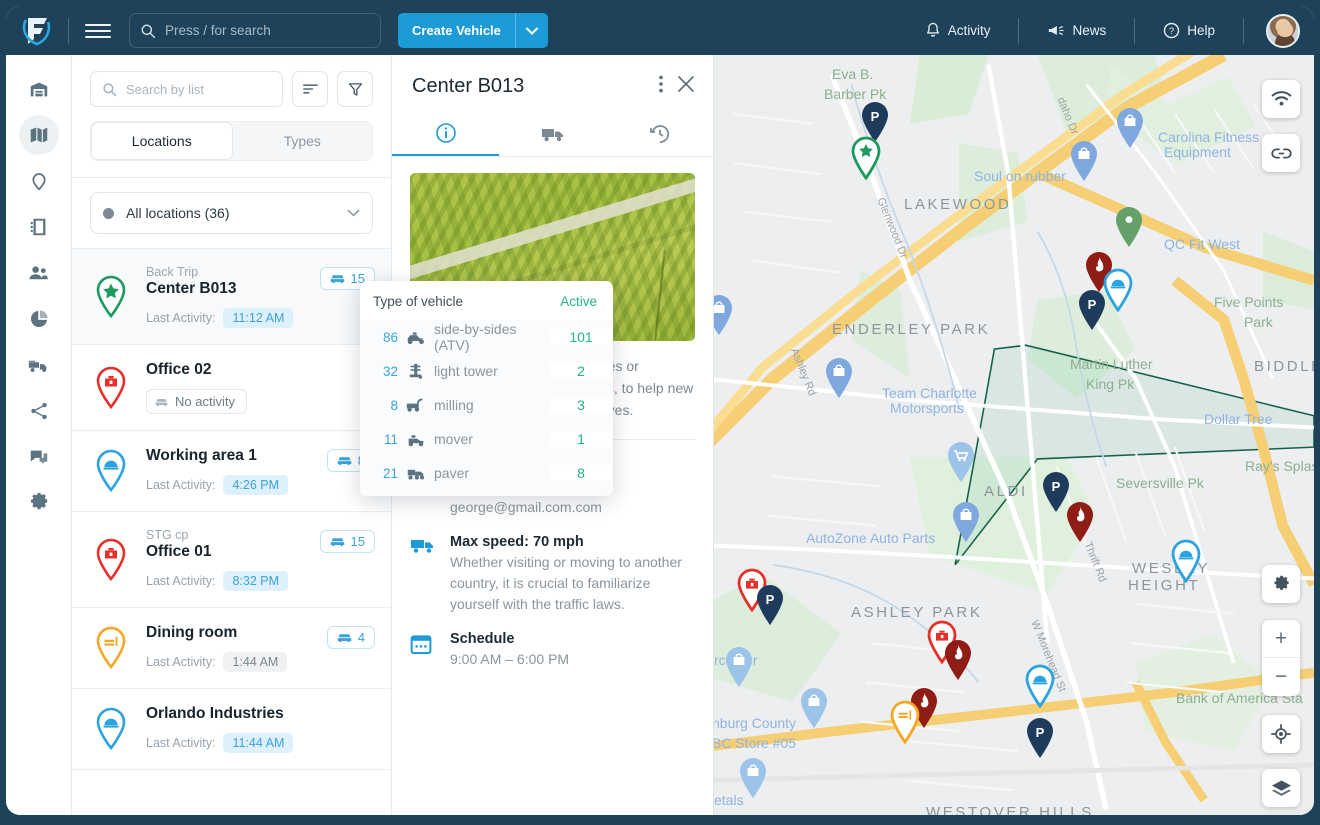  What do you see at coordinates (1281, 788) in the screenshot?
I see `layers-button` at bounding box center [1281, 788].